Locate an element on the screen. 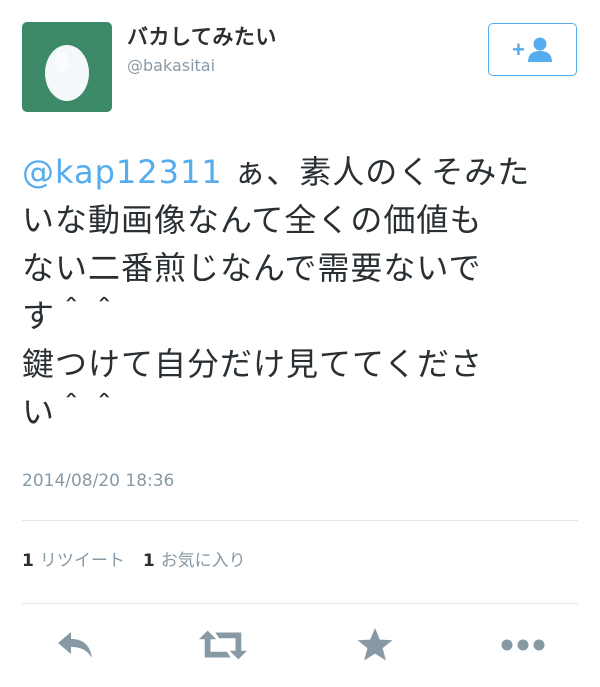 The image size is (600, 687). favorite-count: 1 is located at coordinates (148, 561).